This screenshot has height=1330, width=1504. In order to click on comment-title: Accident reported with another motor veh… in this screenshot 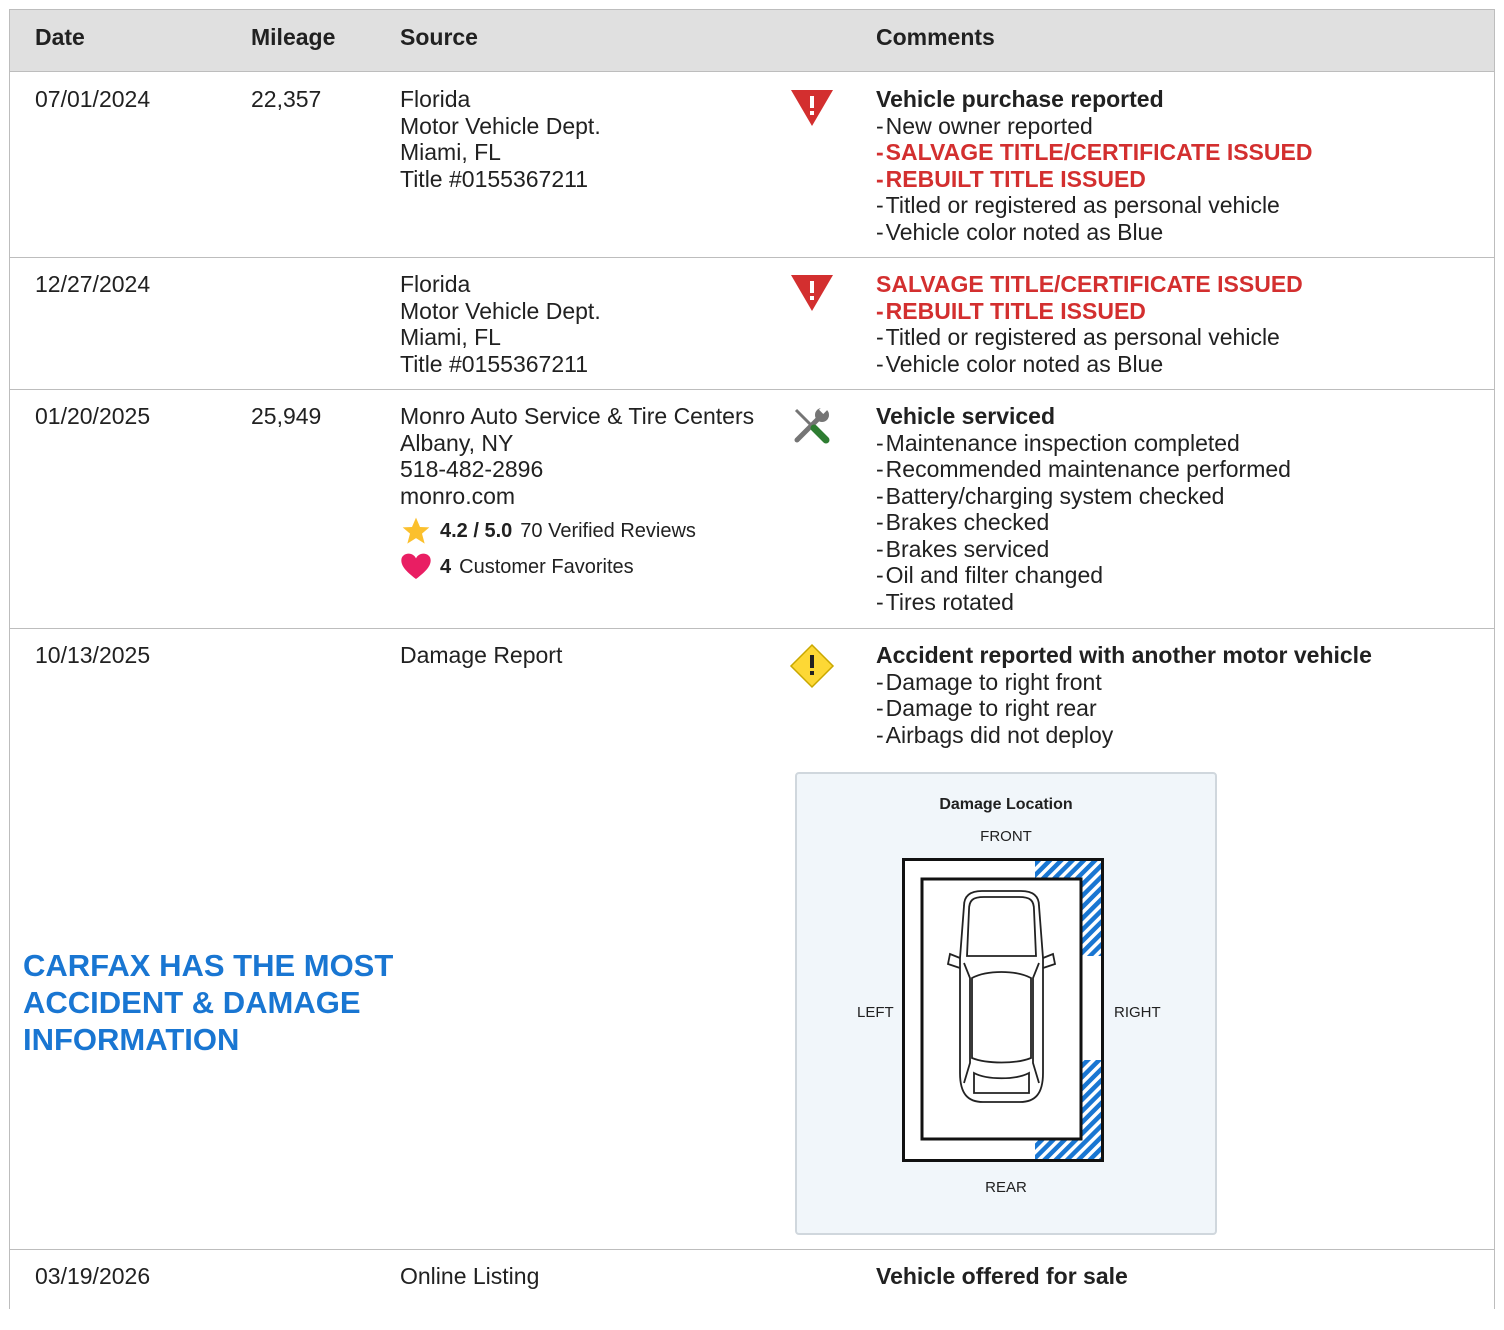, I will do `click(1124, 655)`.